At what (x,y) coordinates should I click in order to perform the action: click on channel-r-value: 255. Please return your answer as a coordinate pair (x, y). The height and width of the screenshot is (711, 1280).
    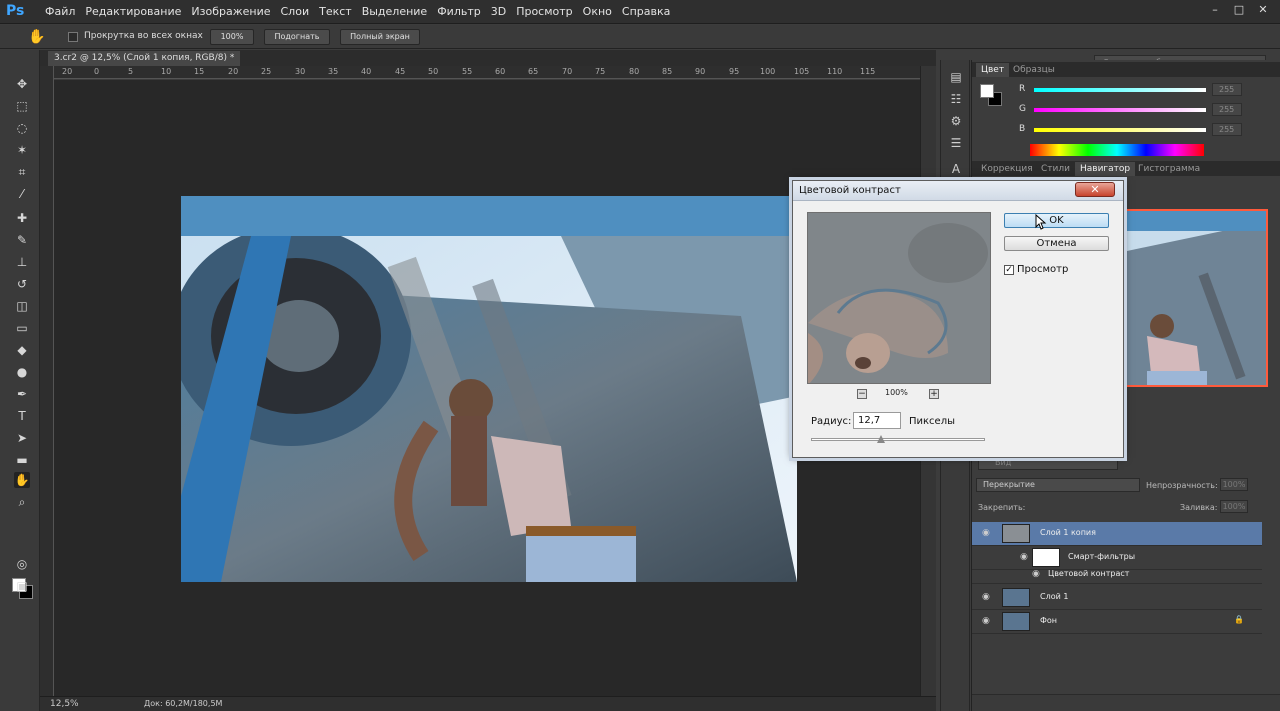
    Looking at the image, I should click on (1227, 89).